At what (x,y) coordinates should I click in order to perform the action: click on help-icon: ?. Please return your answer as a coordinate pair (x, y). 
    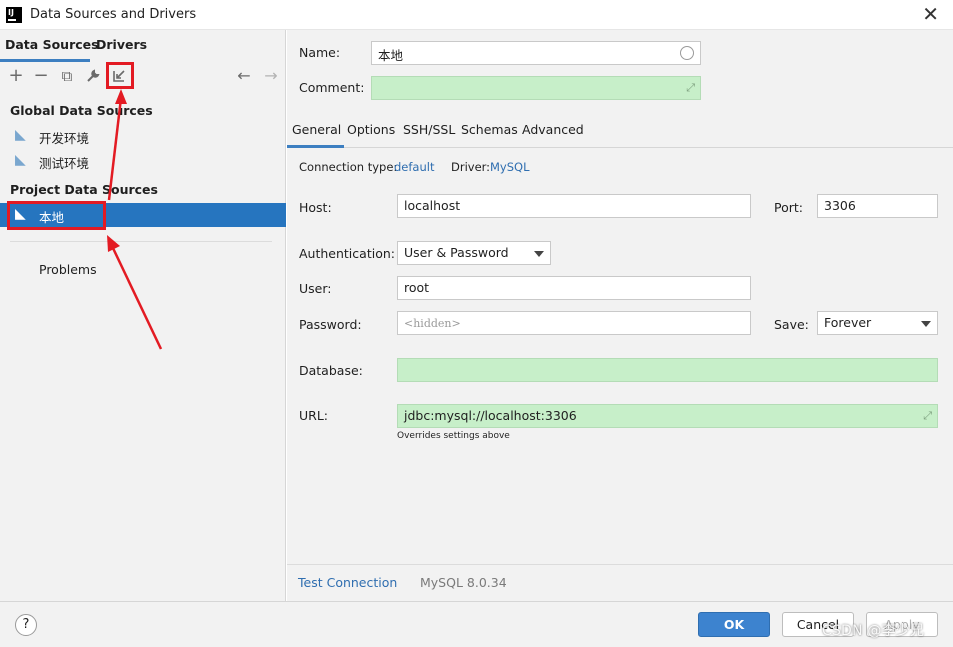
    Looking at the image, I should click on (26, 625).